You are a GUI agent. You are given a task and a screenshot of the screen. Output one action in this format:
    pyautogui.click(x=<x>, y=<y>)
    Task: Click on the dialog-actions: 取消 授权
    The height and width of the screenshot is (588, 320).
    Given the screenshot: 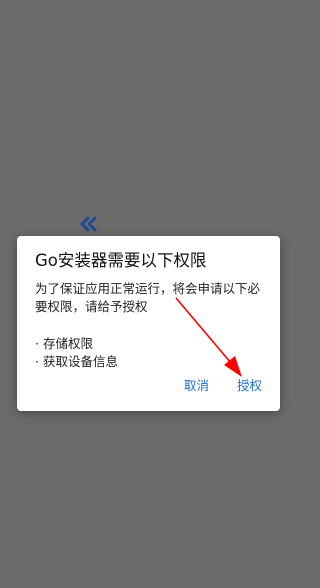 What is the action you would take?
    pyautogui.click(x=223, y=386)
    